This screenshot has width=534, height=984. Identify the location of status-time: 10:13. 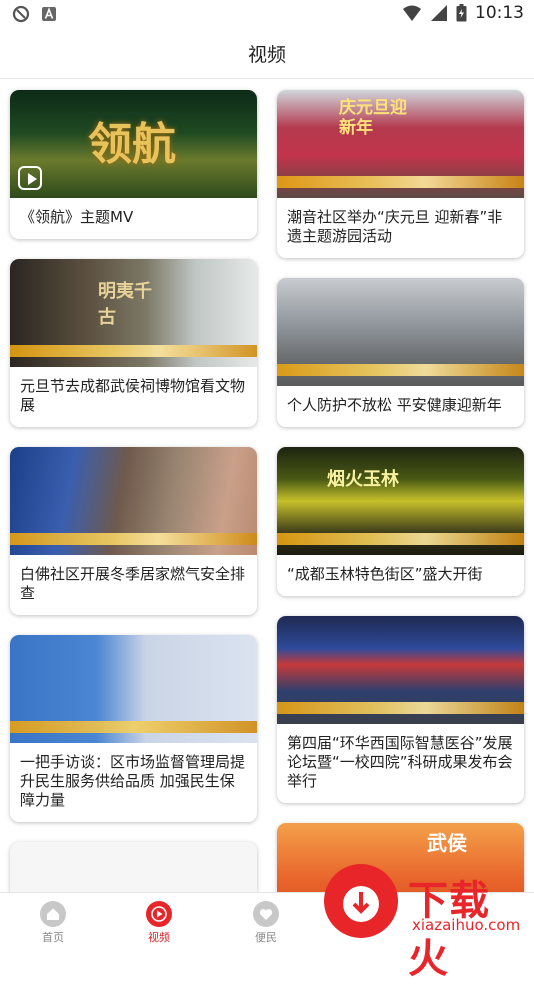
(499, 13).